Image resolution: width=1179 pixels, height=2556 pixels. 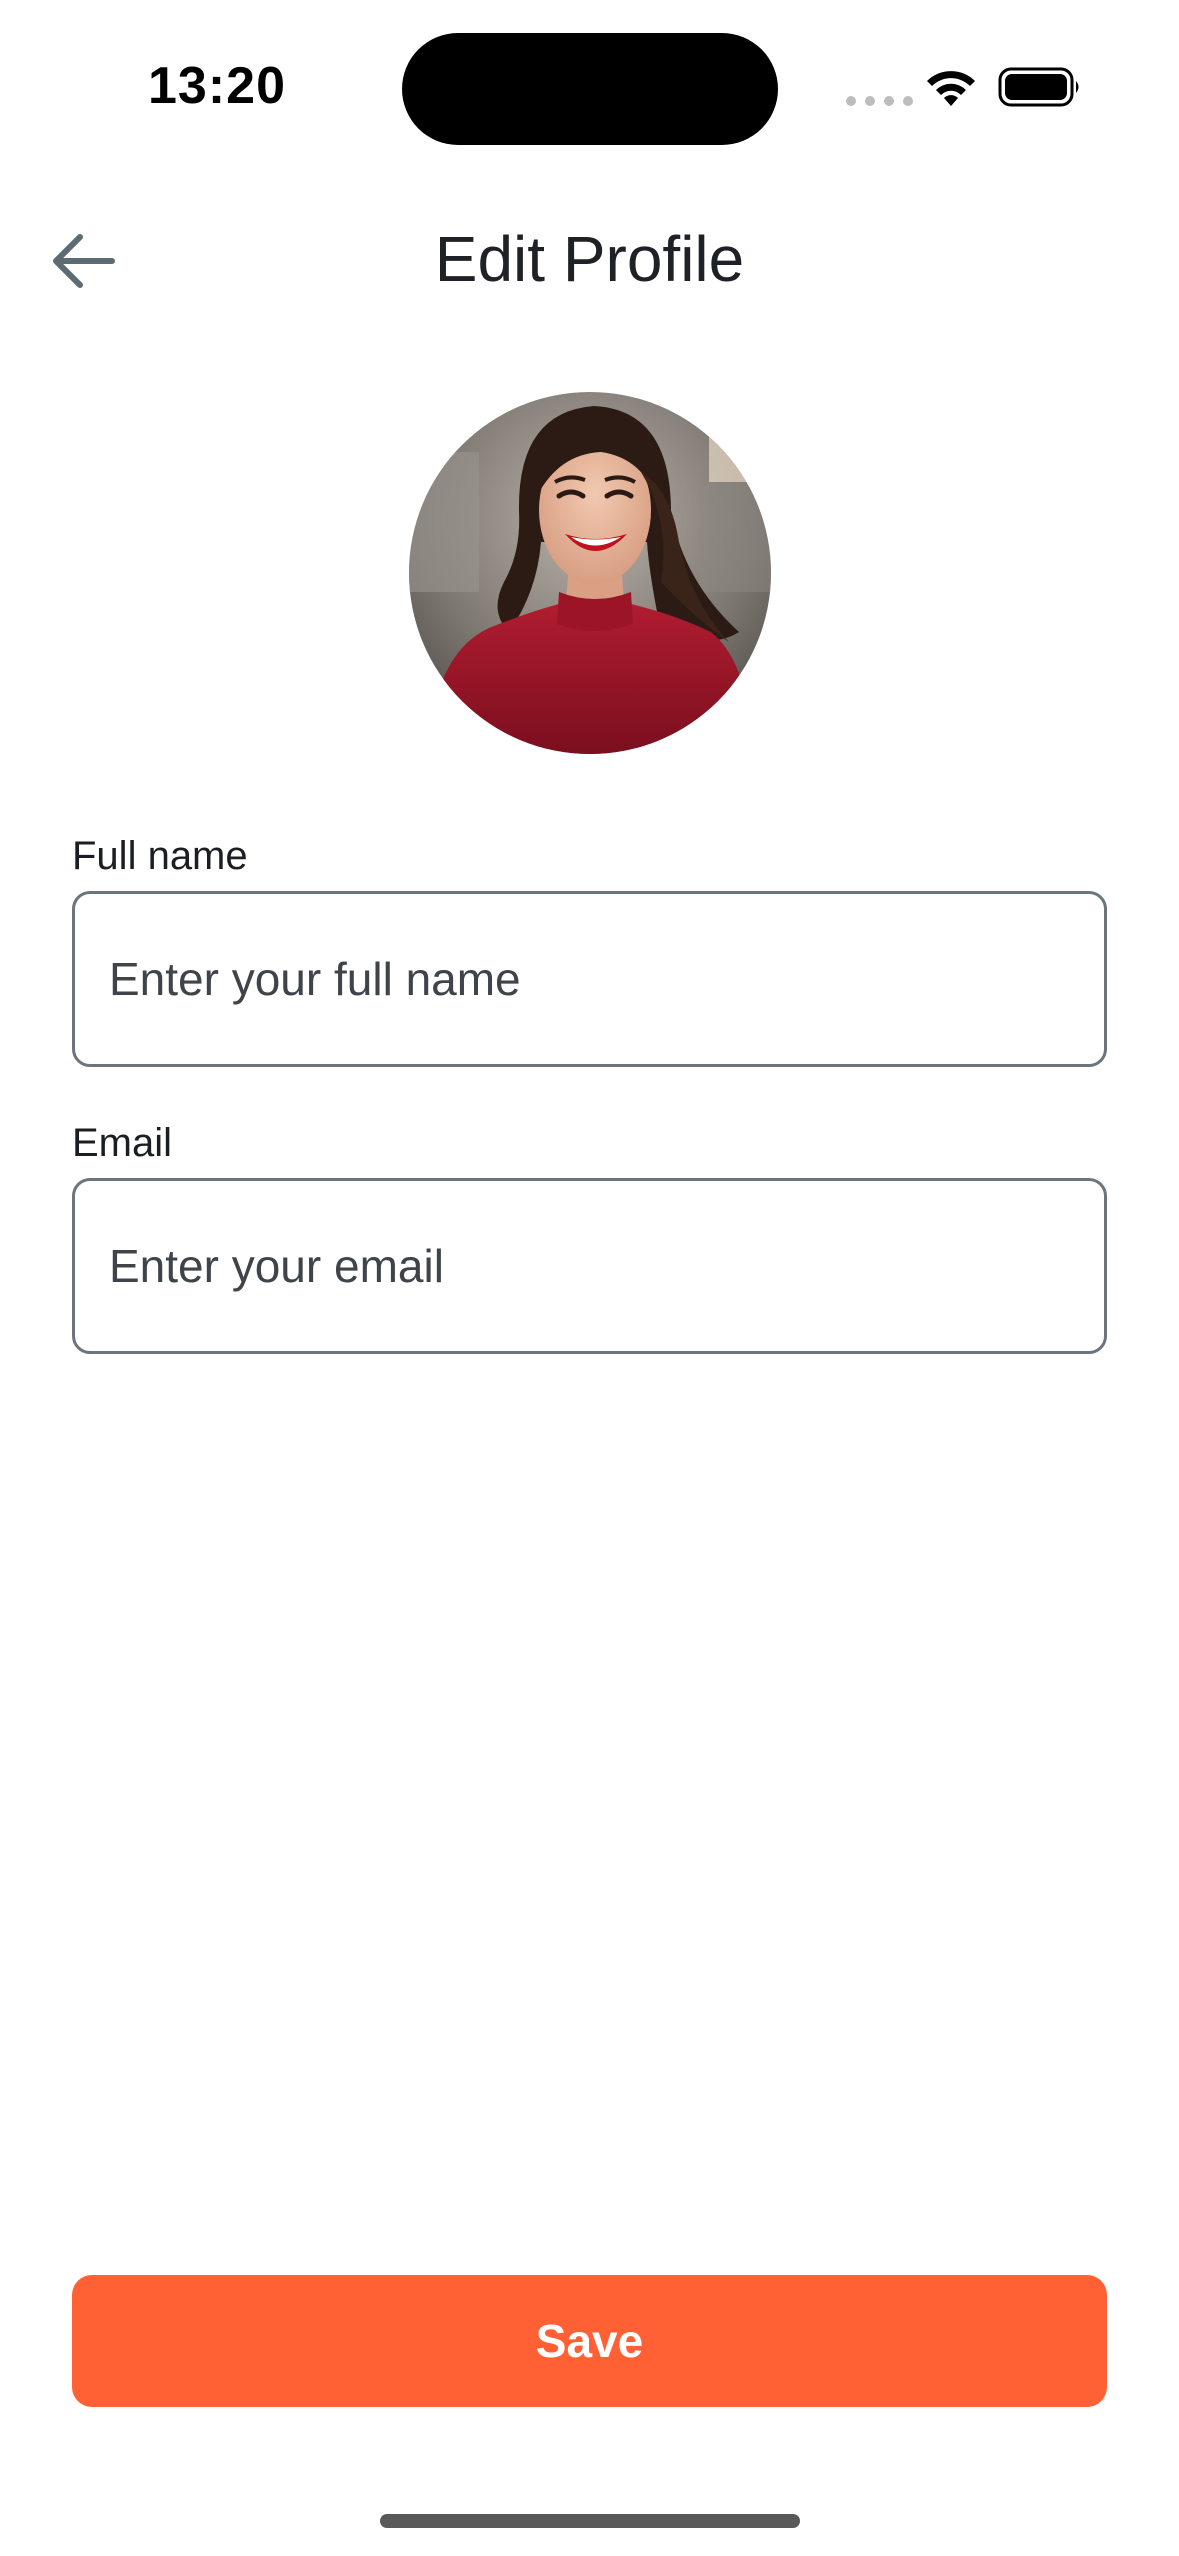 I want to click on battery-full-icon, so click(x=1038, y=87).